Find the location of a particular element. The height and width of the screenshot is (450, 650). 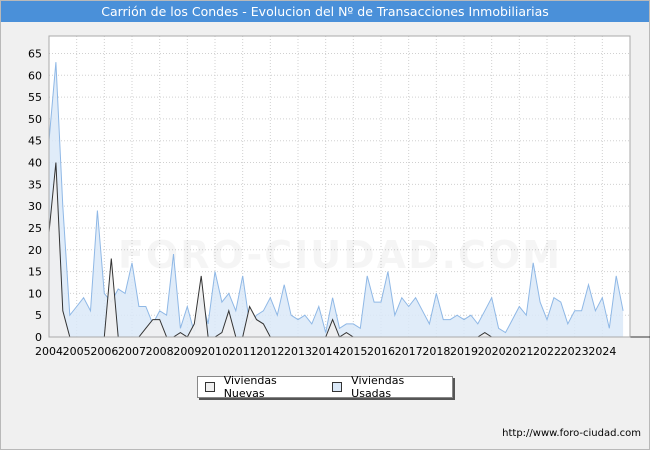

legend-item-nuevas: Viviendas Nuevas is located at coordinates (261, 387).